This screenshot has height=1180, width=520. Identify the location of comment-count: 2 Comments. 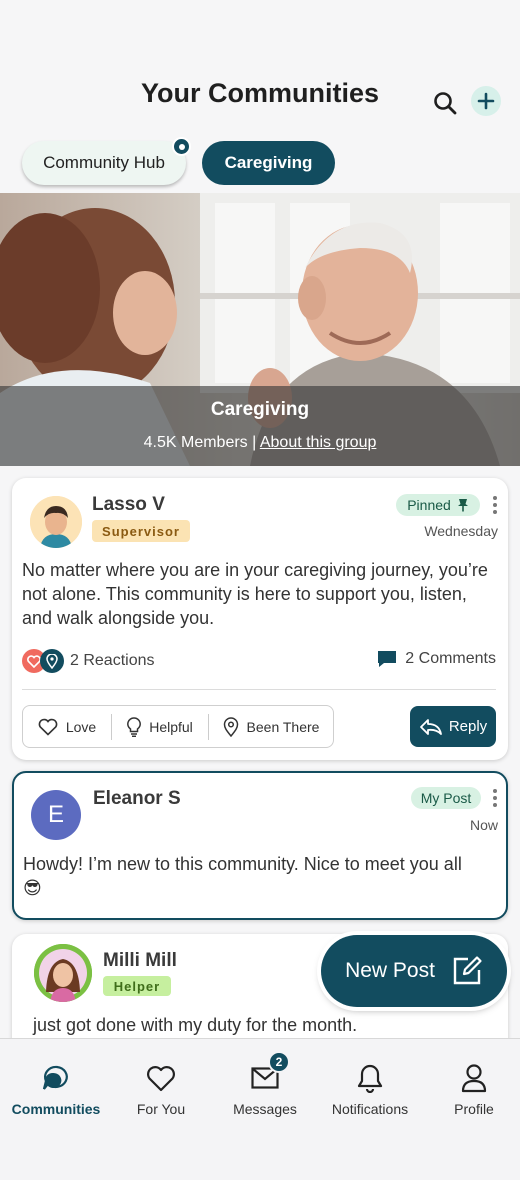
(450, 658).